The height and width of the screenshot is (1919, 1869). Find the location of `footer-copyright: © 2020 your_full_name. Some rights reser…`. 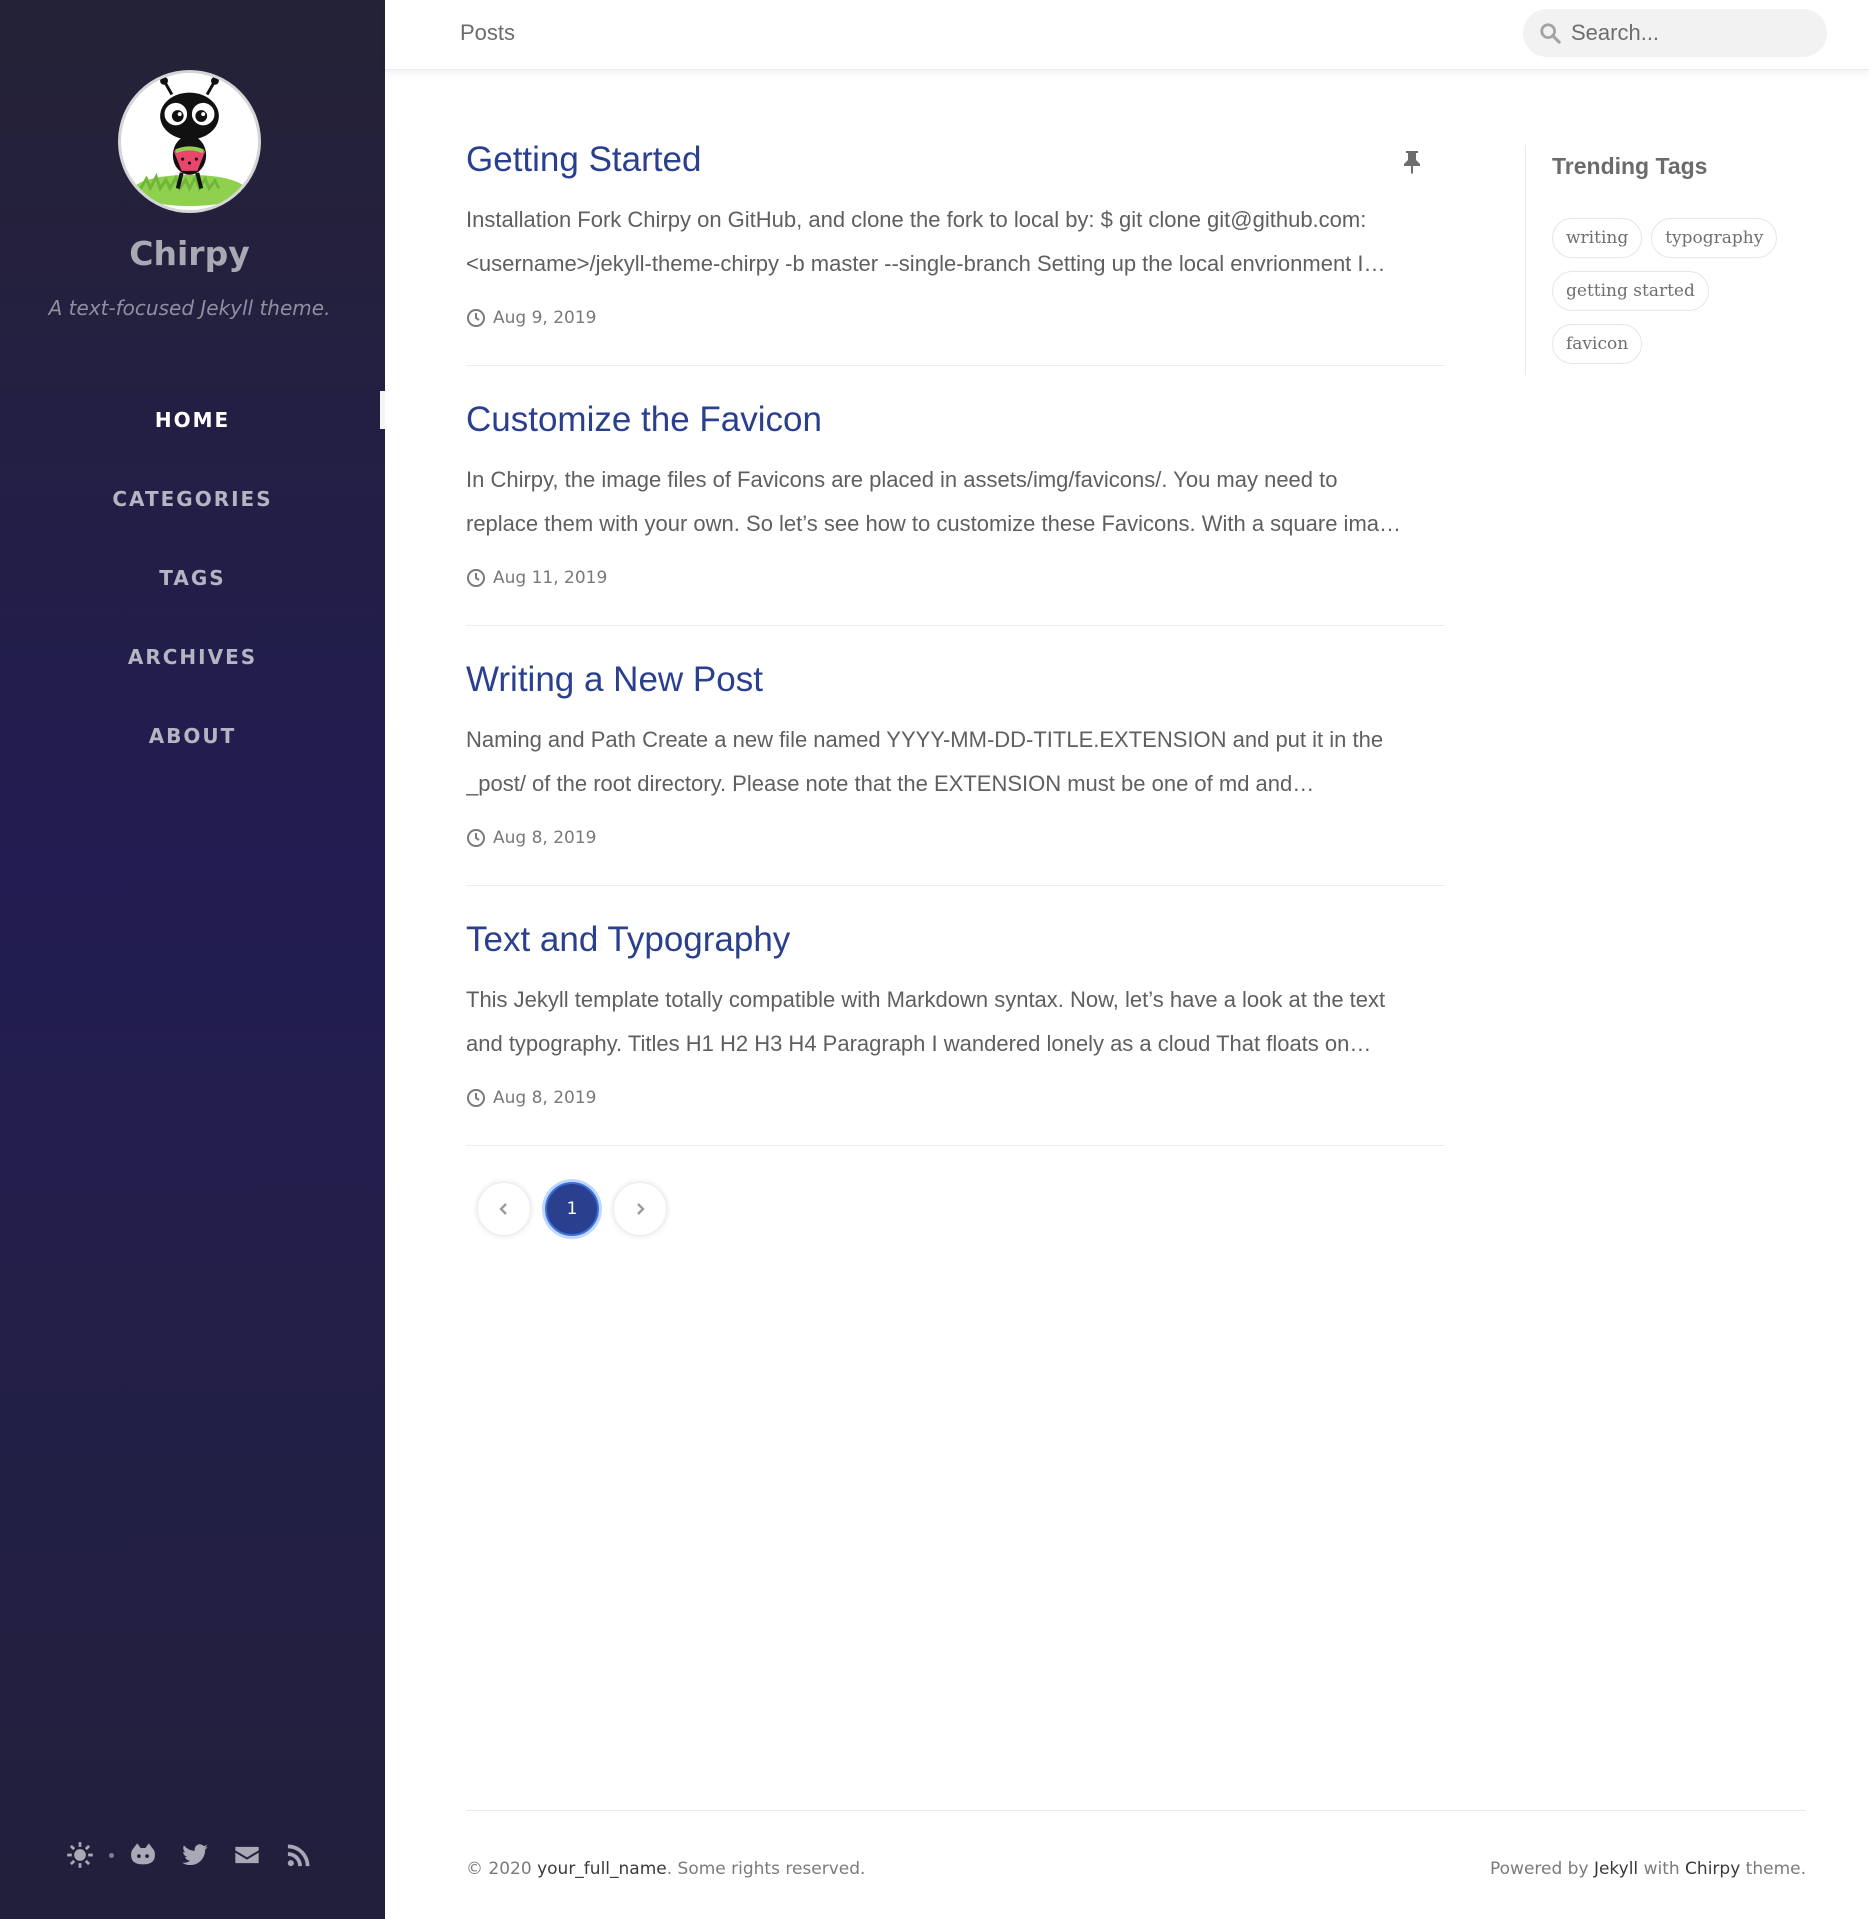

footer-copyright: © 2020 your_full_name. Some rights reser… is located at coordinates (665, 1869).